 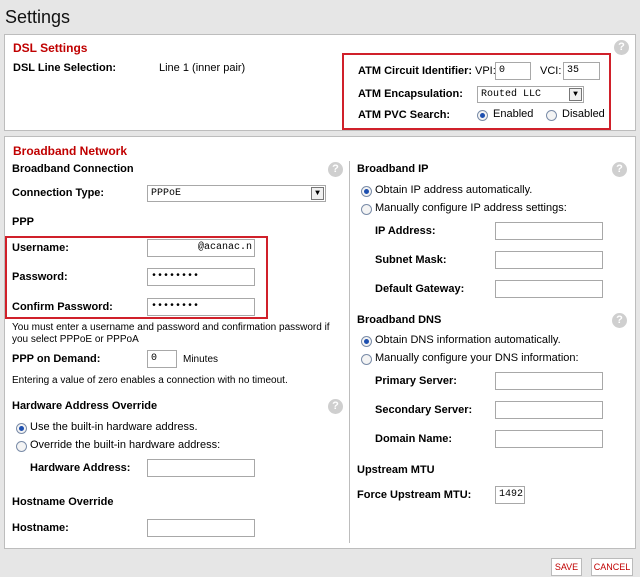 I want to click on hostname-override-heading: Hostname Override, so click(x=63, y=502).